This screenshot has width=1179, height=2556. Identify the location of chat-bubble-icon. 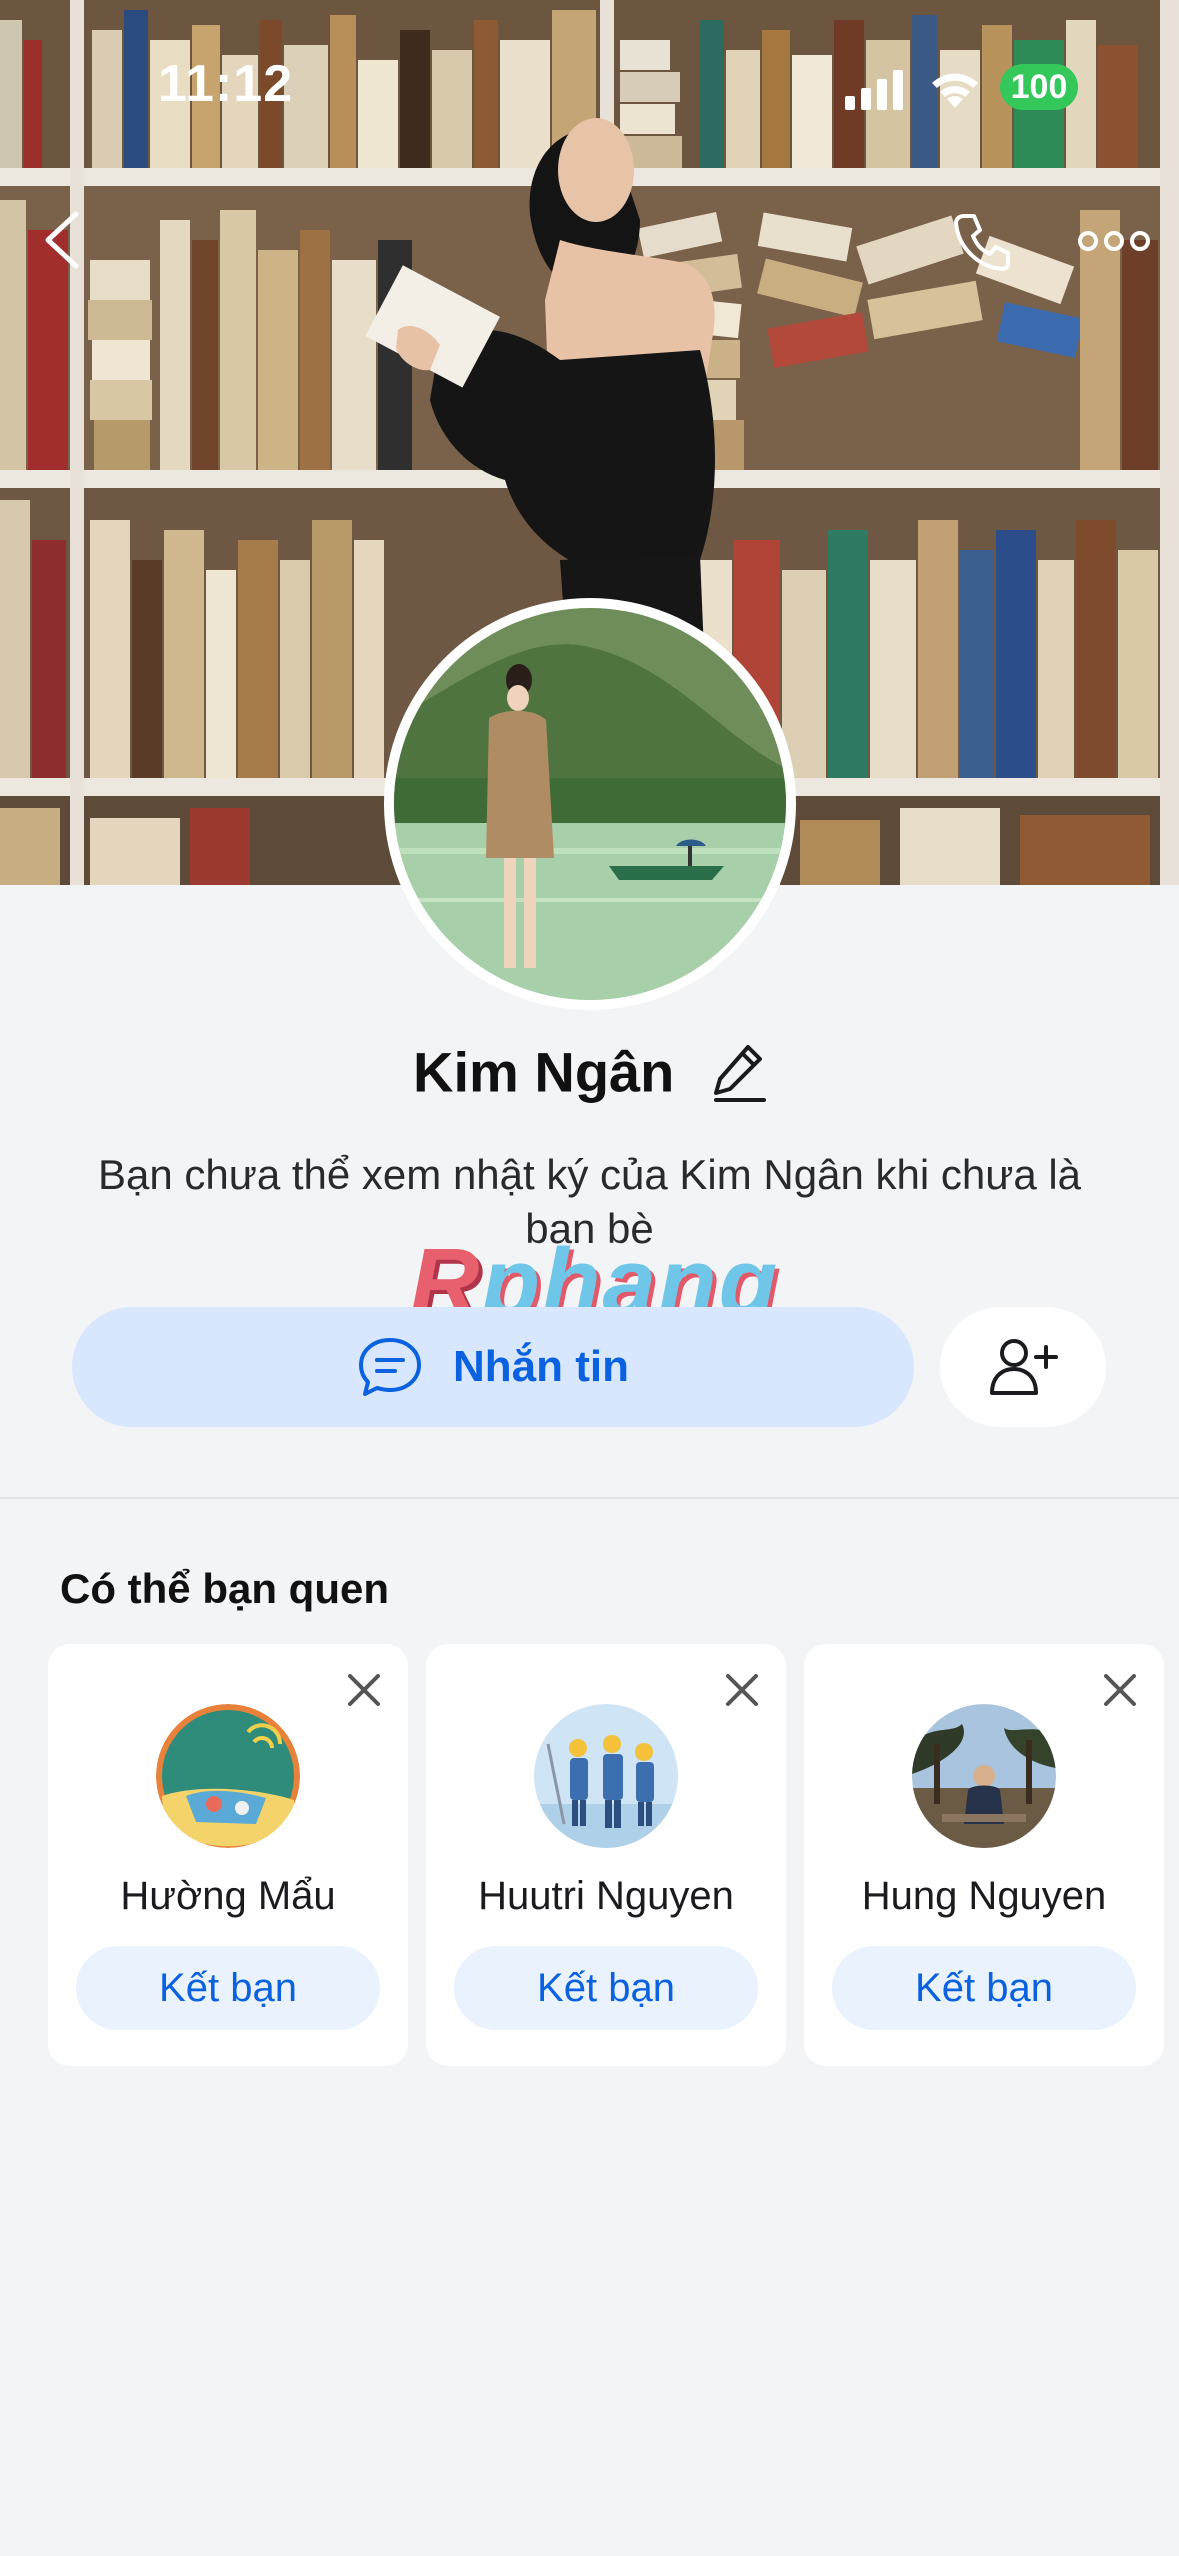
(390, 1367).